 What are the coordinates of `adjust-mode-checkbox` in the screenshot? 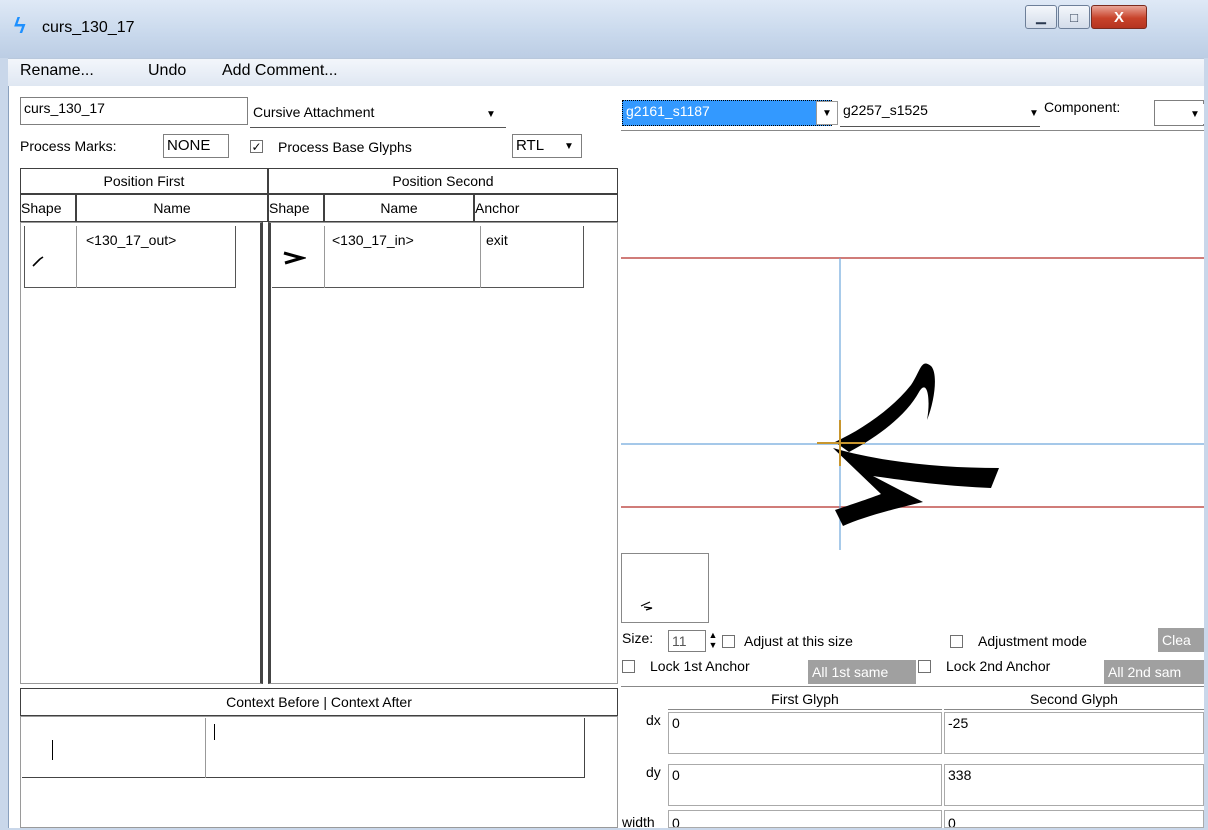 It's located at (956, 641).